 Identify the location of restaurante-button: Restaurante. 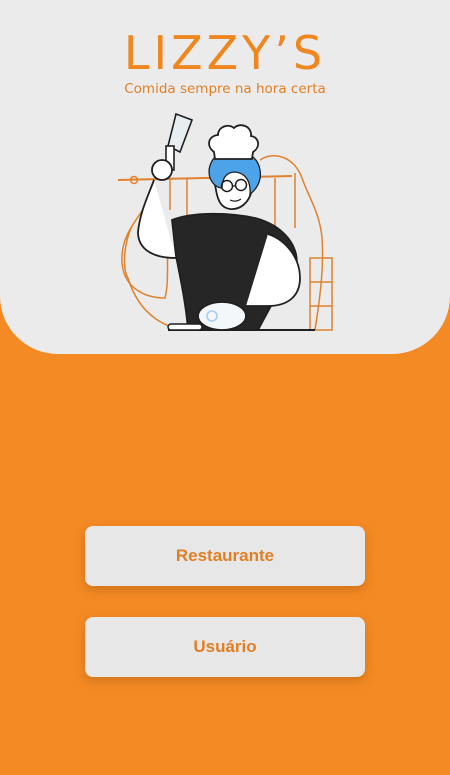
(225, 556).